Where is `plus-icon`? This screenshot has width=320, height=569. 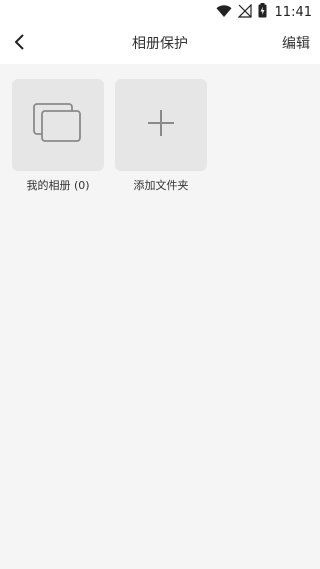 plus-icon is located at coordinates (161, 125).